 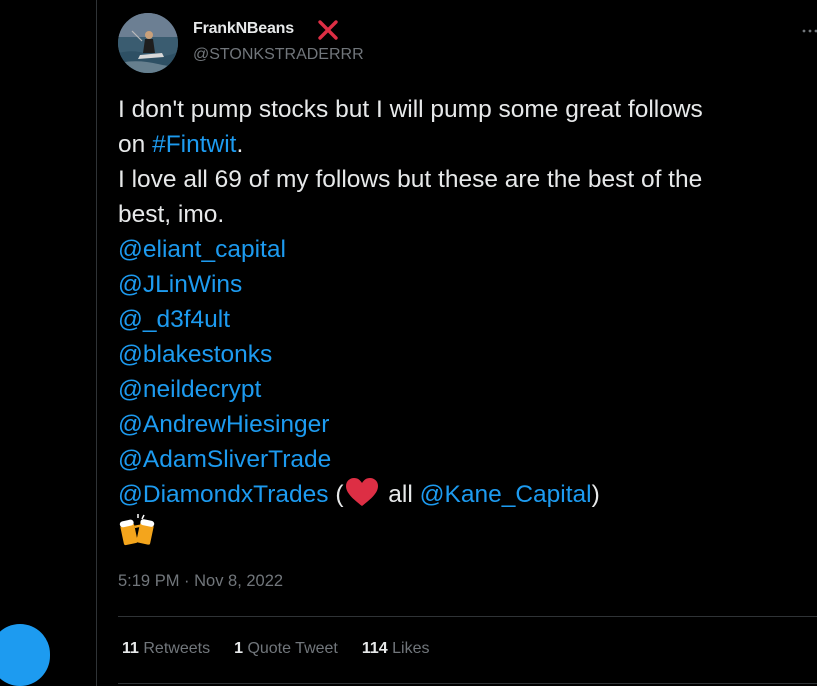 I want to click on cross-mark-icon, so click(x=328, y=30).